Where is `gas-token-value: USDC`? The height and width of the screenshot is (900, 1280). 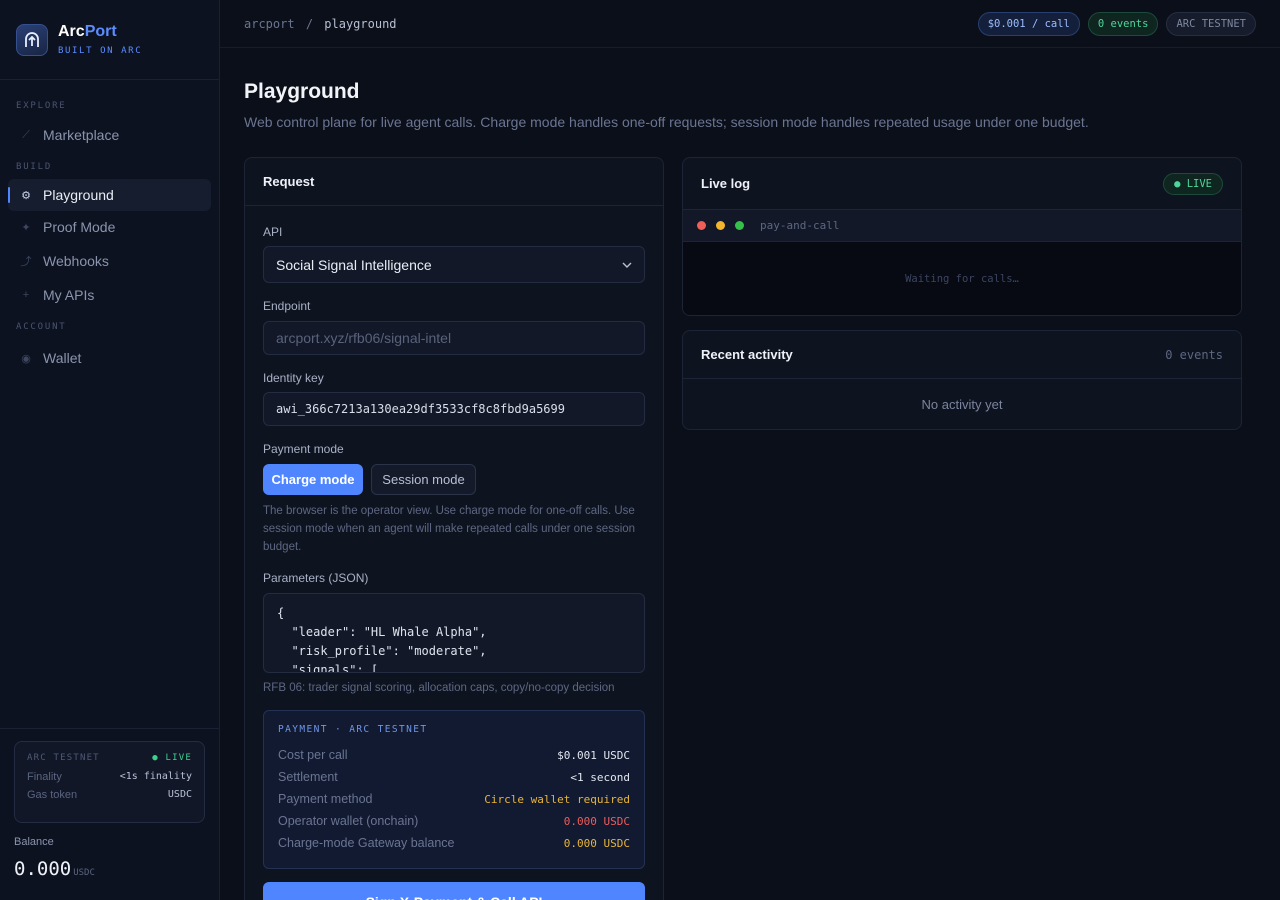
gas-token-value: USDC is located at coordinates (179, 794).